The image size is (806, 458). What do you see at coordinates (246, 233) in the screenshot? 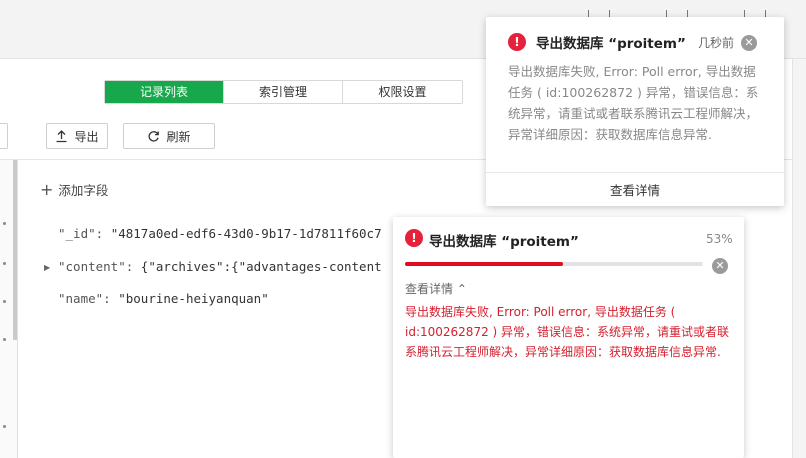
I see `json-field-value: "4817a0ed-edf6-43d0-9b17-1d7811f60c7` at bounding box center [246, 233].